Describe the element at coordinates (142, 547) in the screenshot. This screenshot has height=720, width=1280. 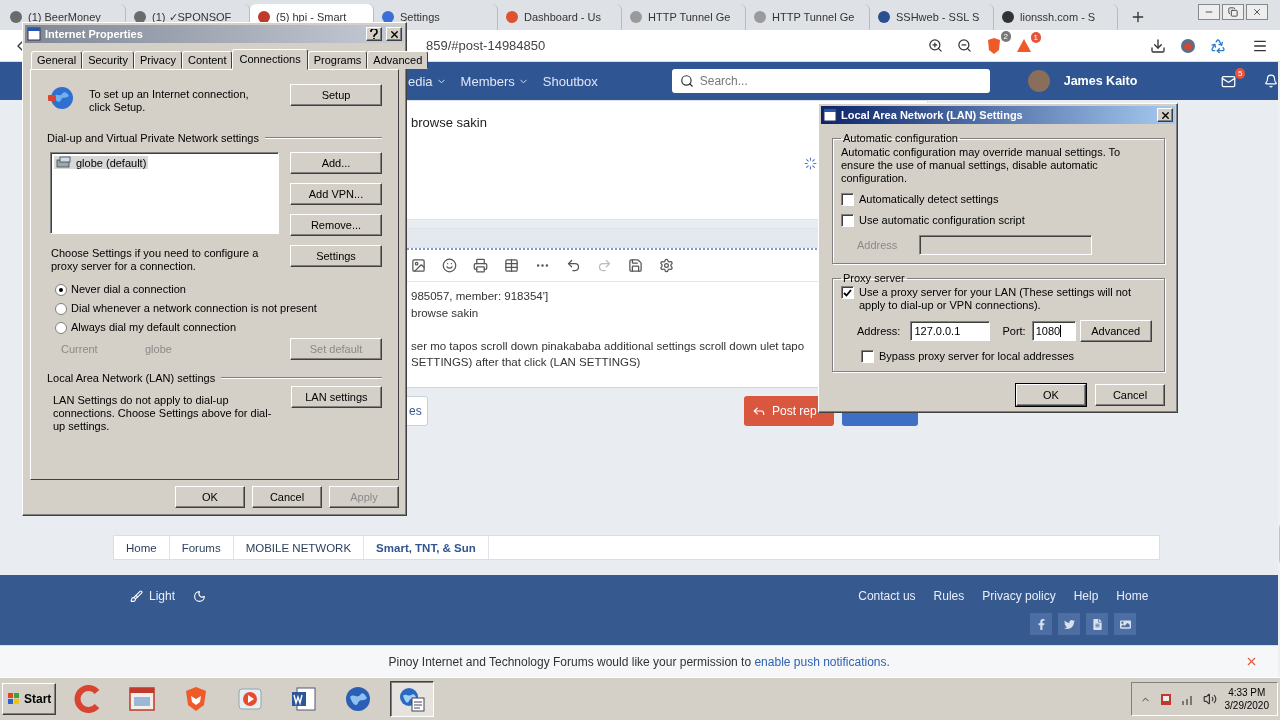
I see `breadcrumb-link: Home` at that location.